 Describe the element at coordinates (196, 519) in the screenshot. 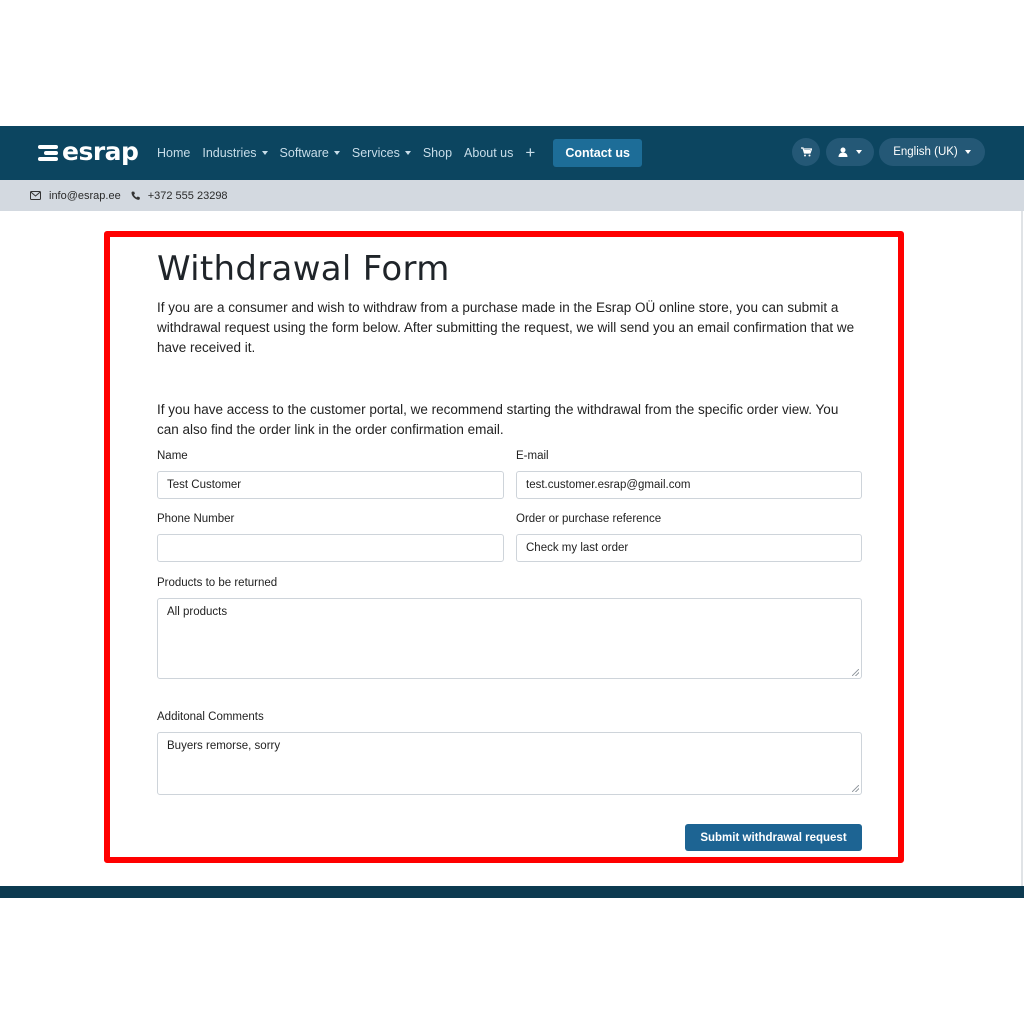

I see `phone-label: Phone Number` at that location.